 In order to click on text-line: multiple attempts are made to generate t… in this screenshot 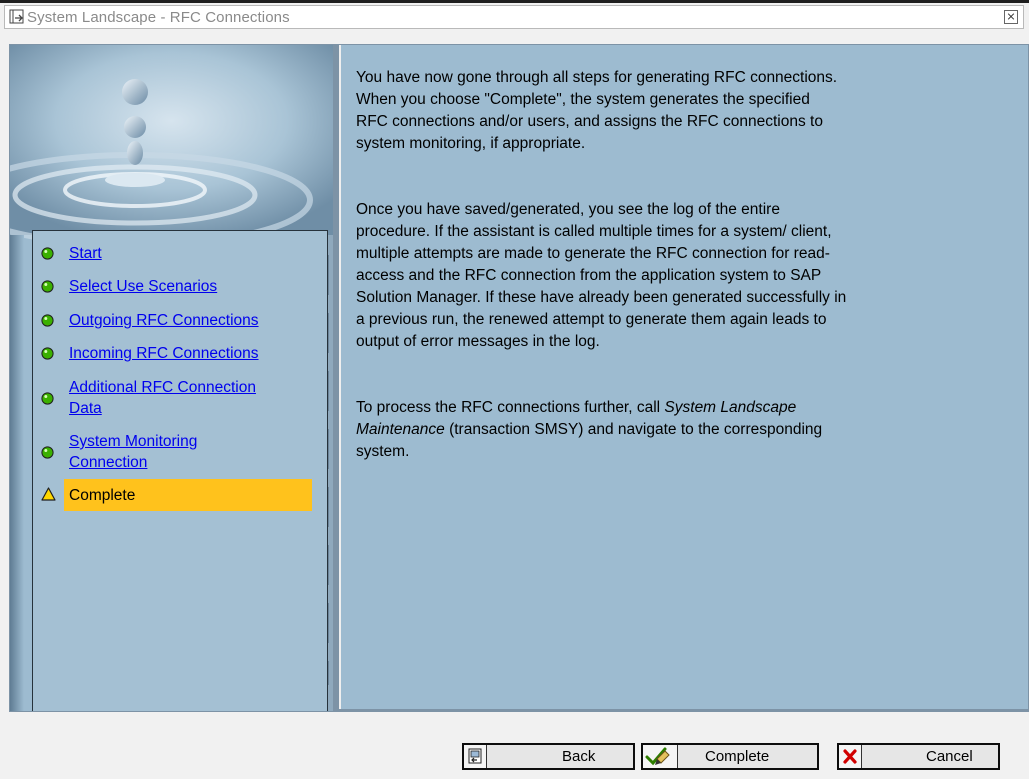, I will do `click(593, 253)`.